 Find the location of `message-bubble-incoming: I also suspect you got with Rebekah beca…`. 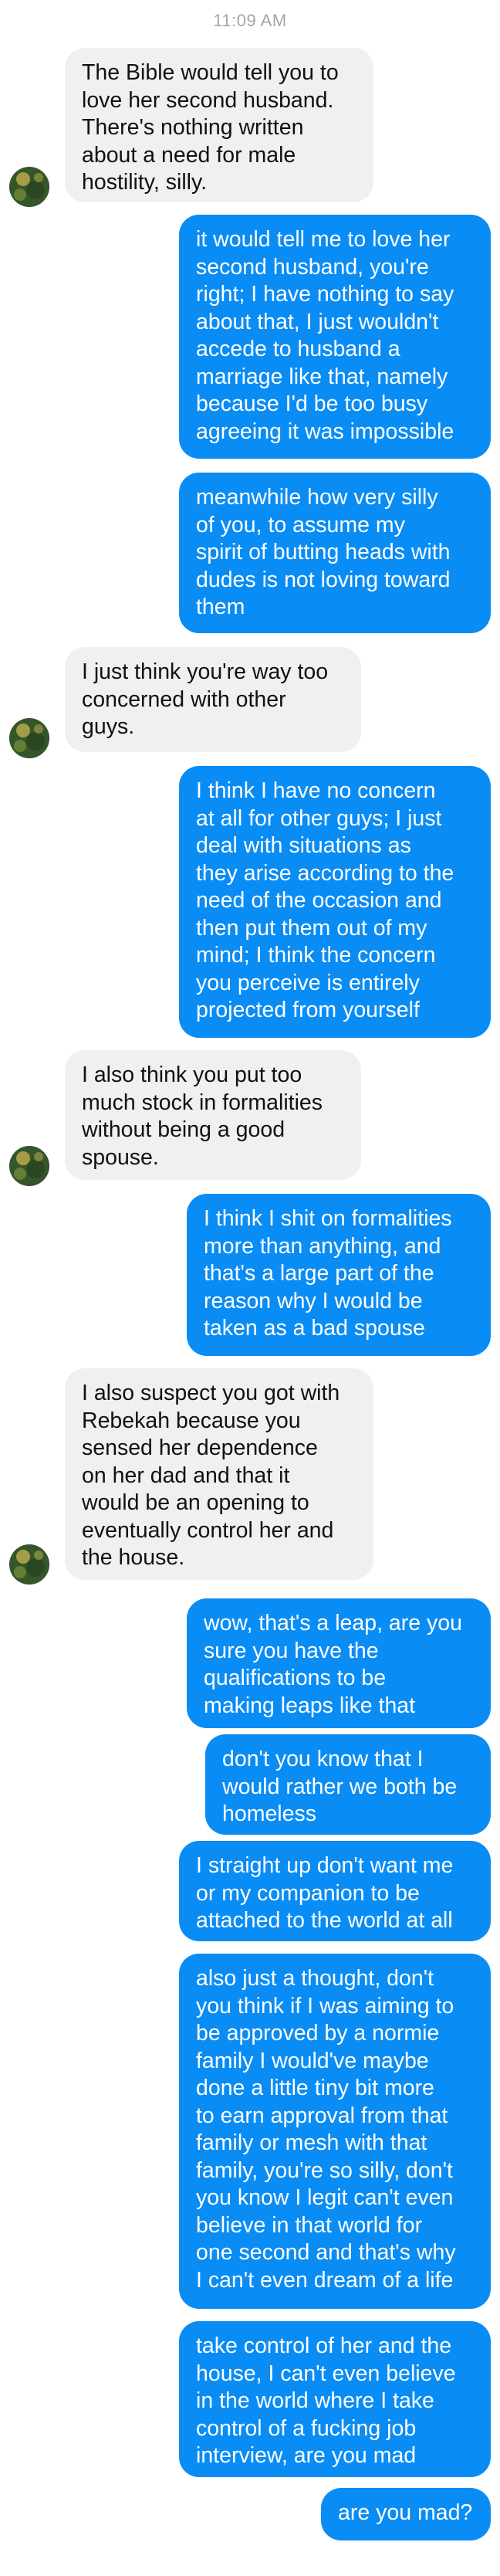

message-bubble-incoming: I also suspect you got with Rebekah beca… is located at coordinates (219, 1474).